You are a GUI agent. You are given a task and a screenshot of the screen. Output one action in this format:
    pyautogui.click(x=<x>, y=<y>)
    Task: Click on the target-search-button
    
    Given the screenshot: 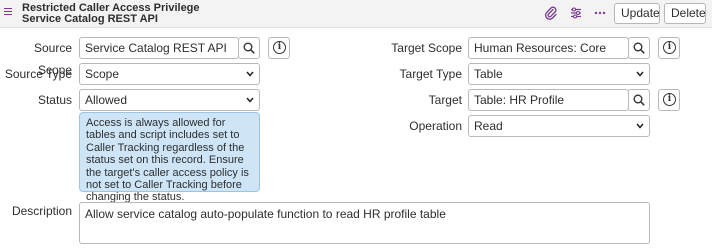 What is the action you would take?
    pyautogui.click(x=639, y=100)
    